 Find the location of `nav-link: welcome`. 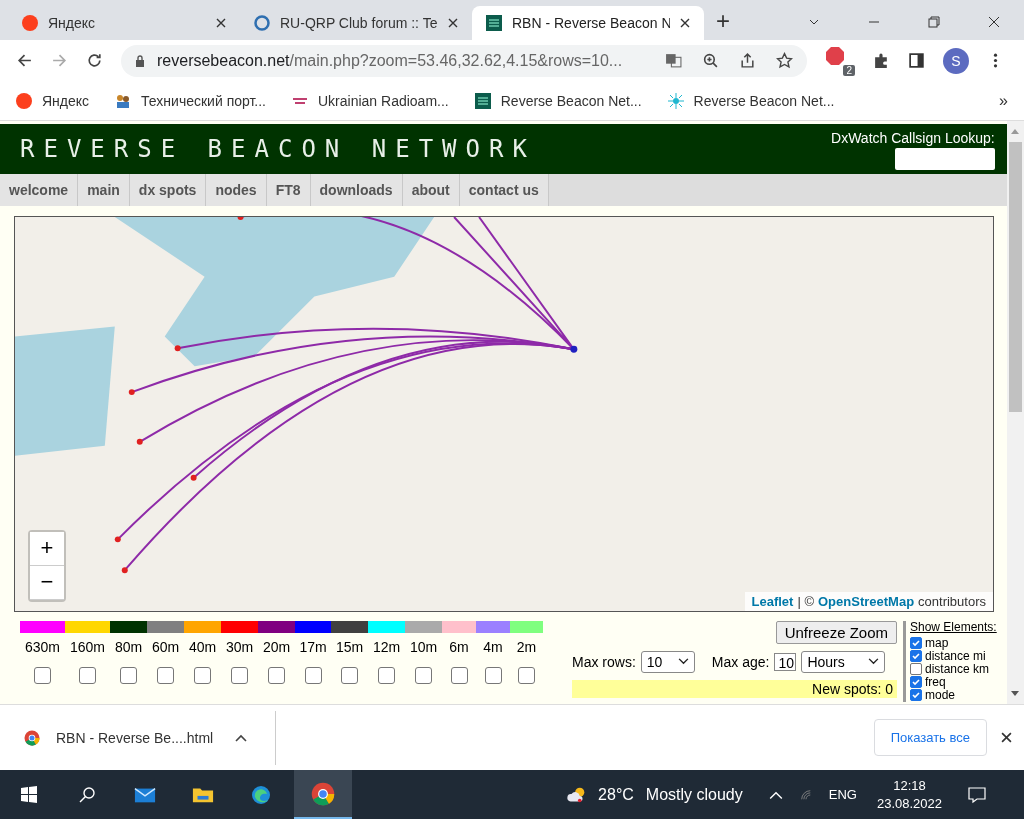

nav-link: welcome is located at coordinates (39, 189).